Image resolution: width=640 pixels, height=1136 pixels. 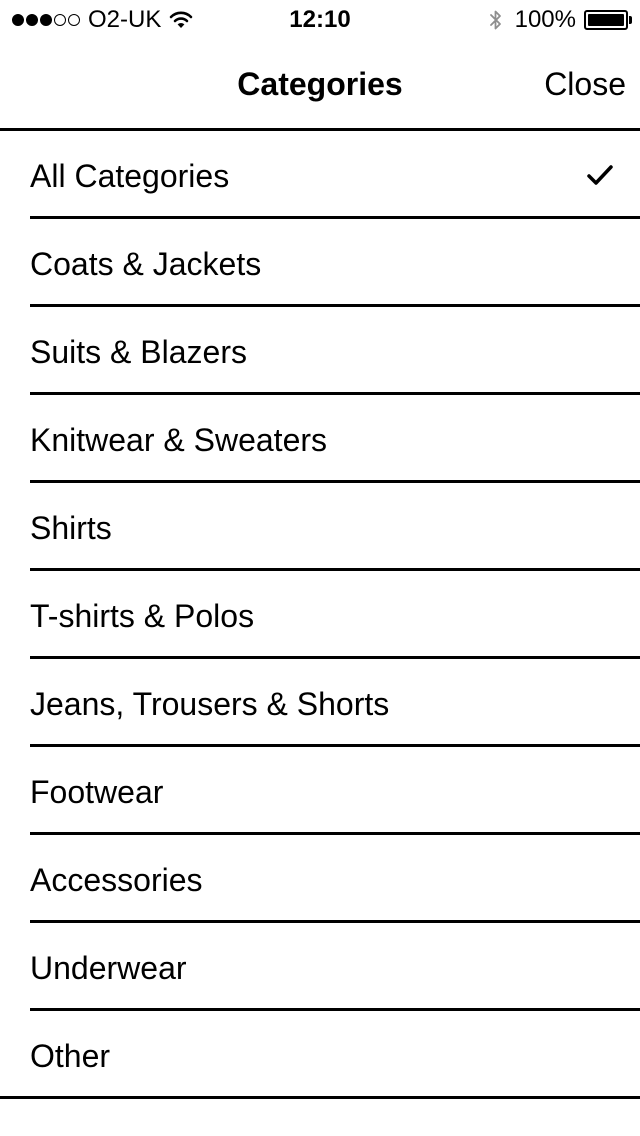 What do you see at coordinates (320, 85) in the screenshot?
I see `navigation-bar: Categories Close` at bounding box center [320, 85].